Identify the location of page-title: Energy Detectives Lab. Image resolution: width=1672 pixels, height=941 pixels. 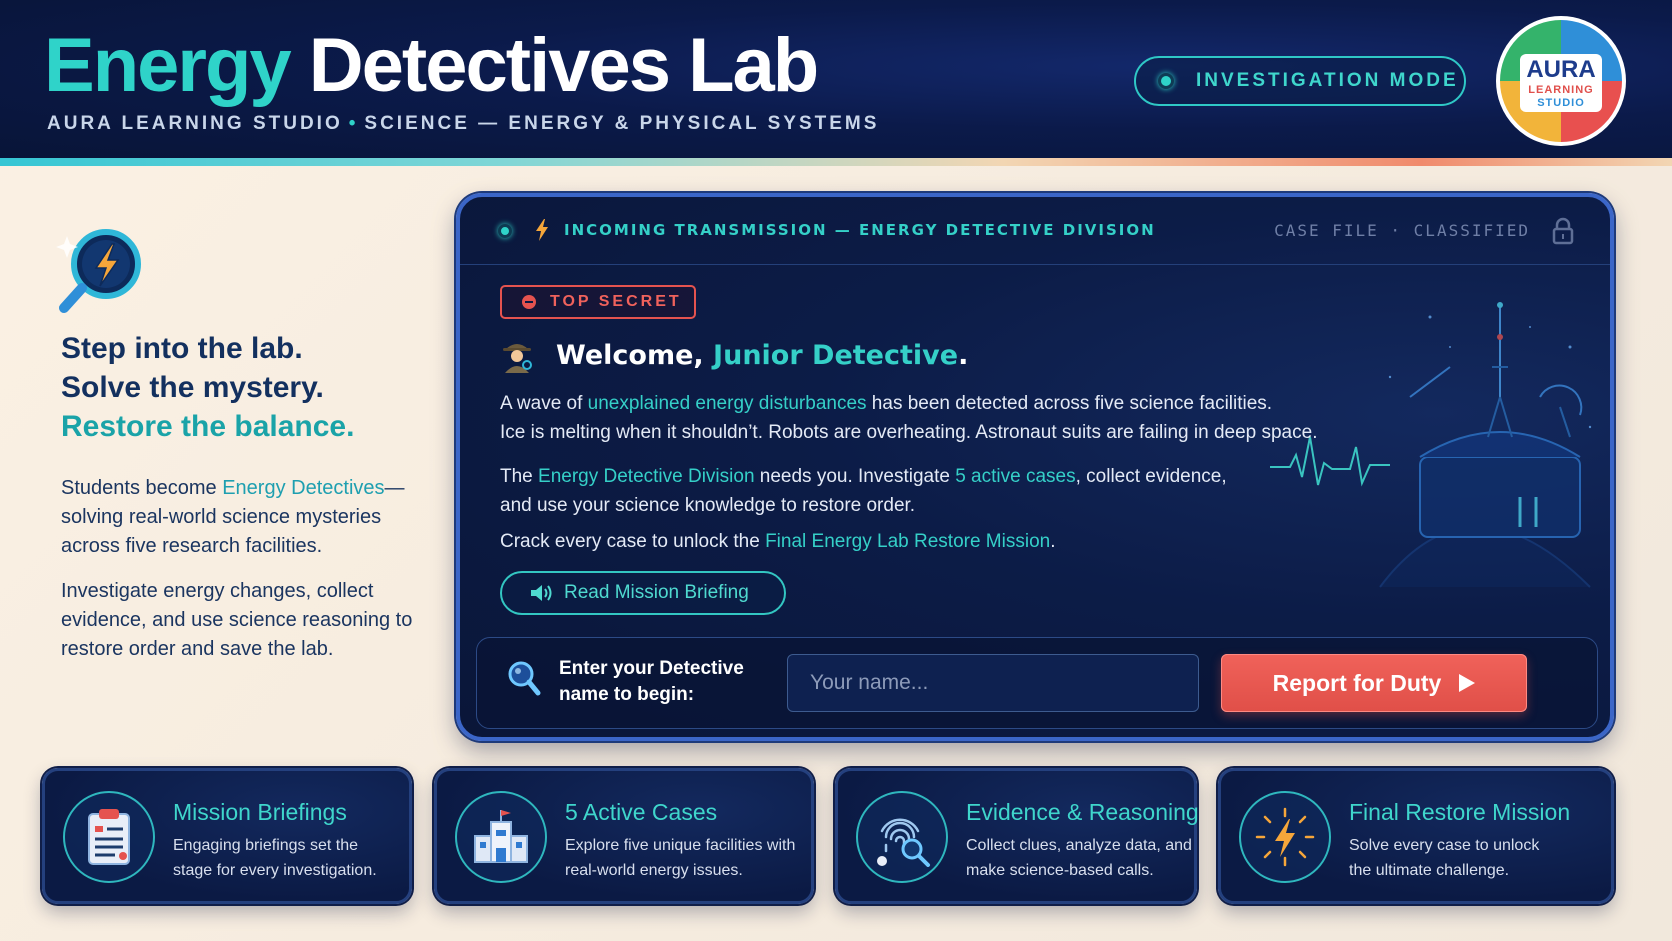
(431, 65).